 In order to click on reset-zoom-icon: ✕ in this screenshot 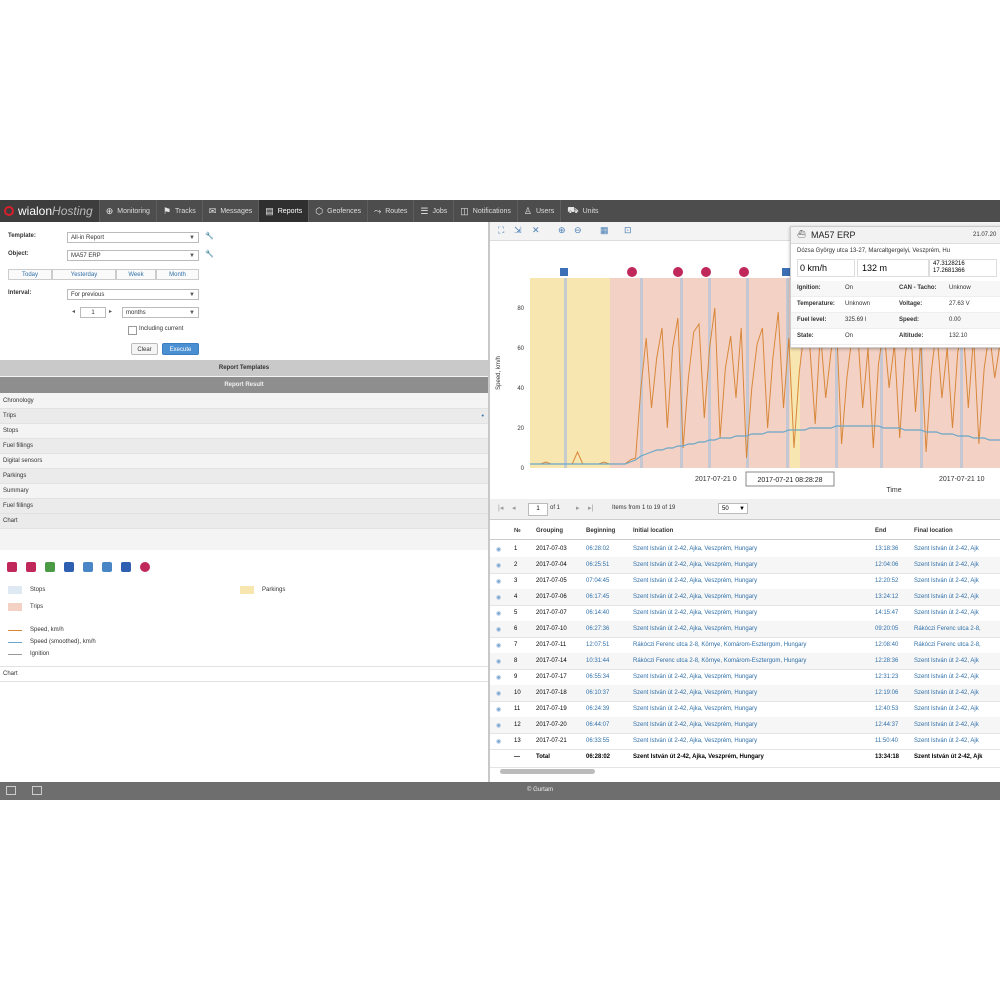, I will do `click(536, 230)`.